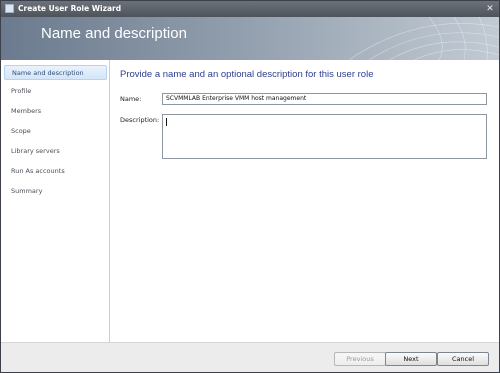 Image resolution: width=500 pixels, height=373 pixels. Describe the element at coordinates (114, 33) in the screenshot. I see `page-title: Name and description` at that location.